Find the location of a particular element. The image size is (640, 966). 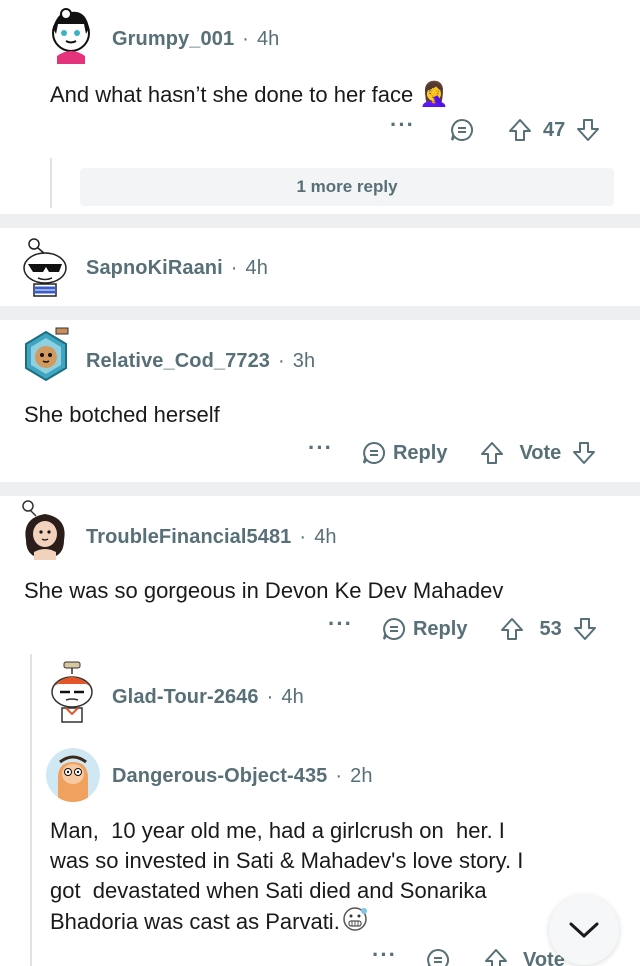

chevron-down-icon is located at coordinates (584, 930).